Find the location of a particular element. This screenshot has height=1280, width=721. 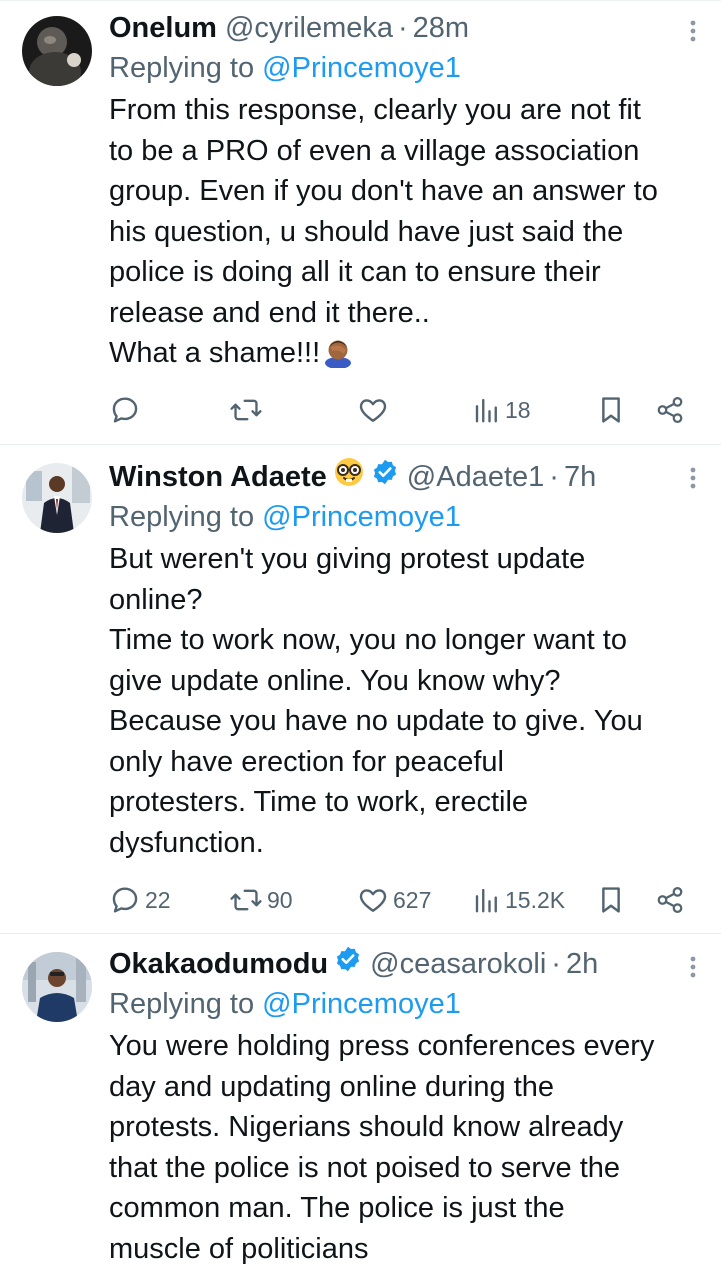

user-handle: @Adaete1 is located at coordinates (475, 477).